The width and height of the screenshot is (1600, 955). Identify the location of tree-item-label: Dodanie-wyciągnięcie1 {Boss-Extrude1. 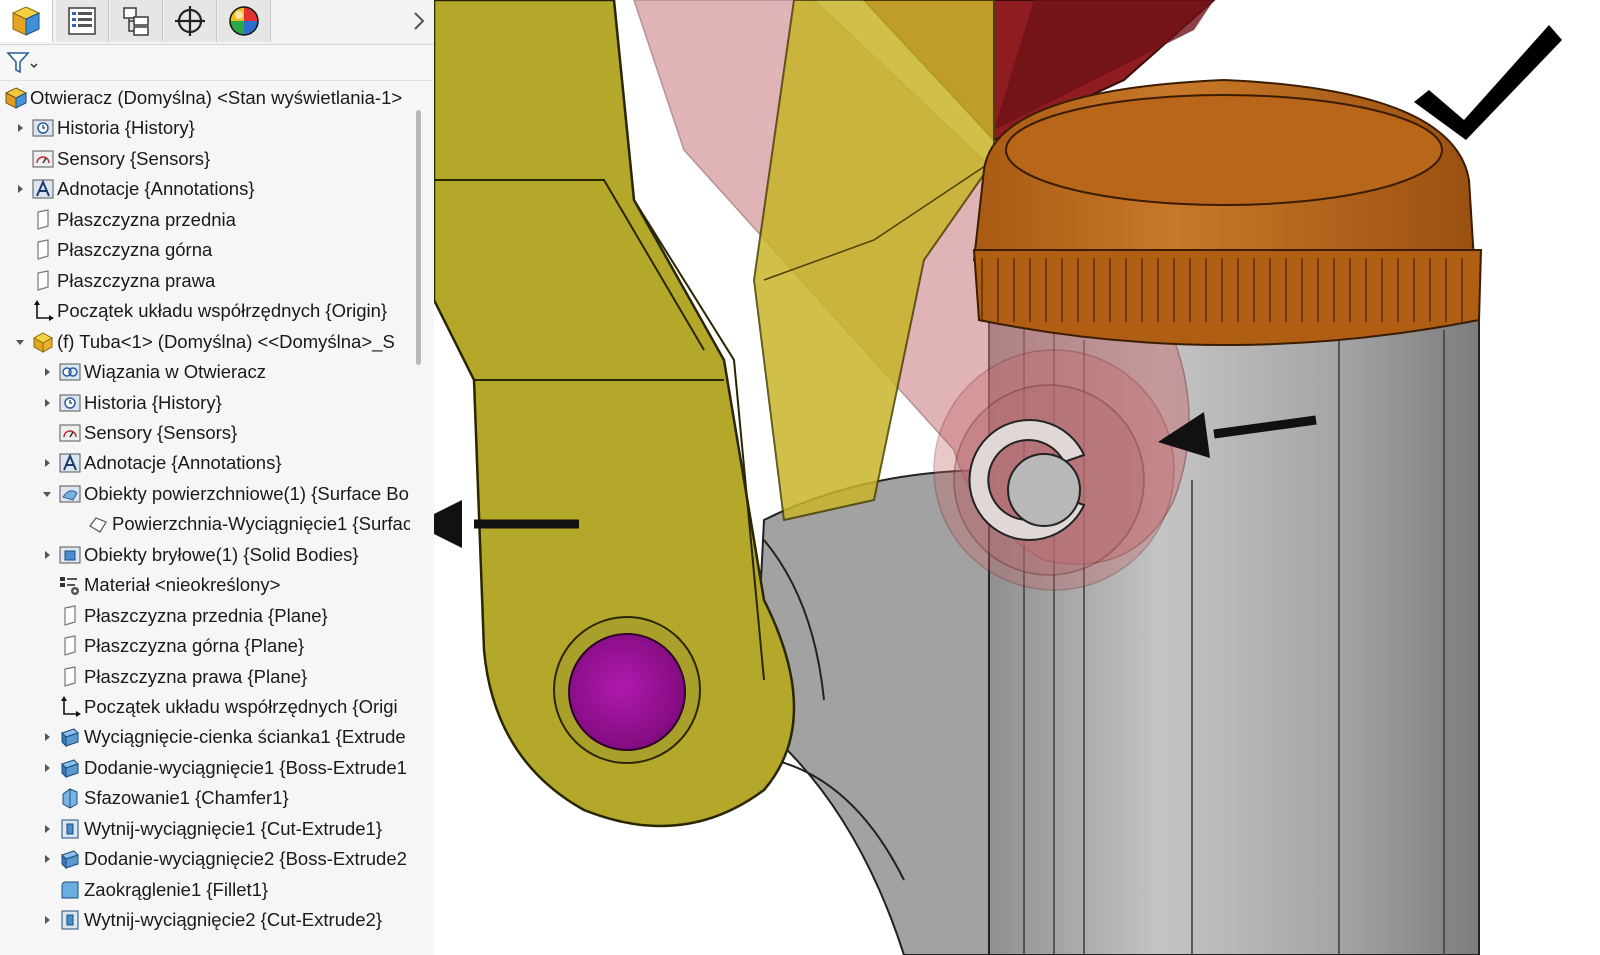
(245, 767).